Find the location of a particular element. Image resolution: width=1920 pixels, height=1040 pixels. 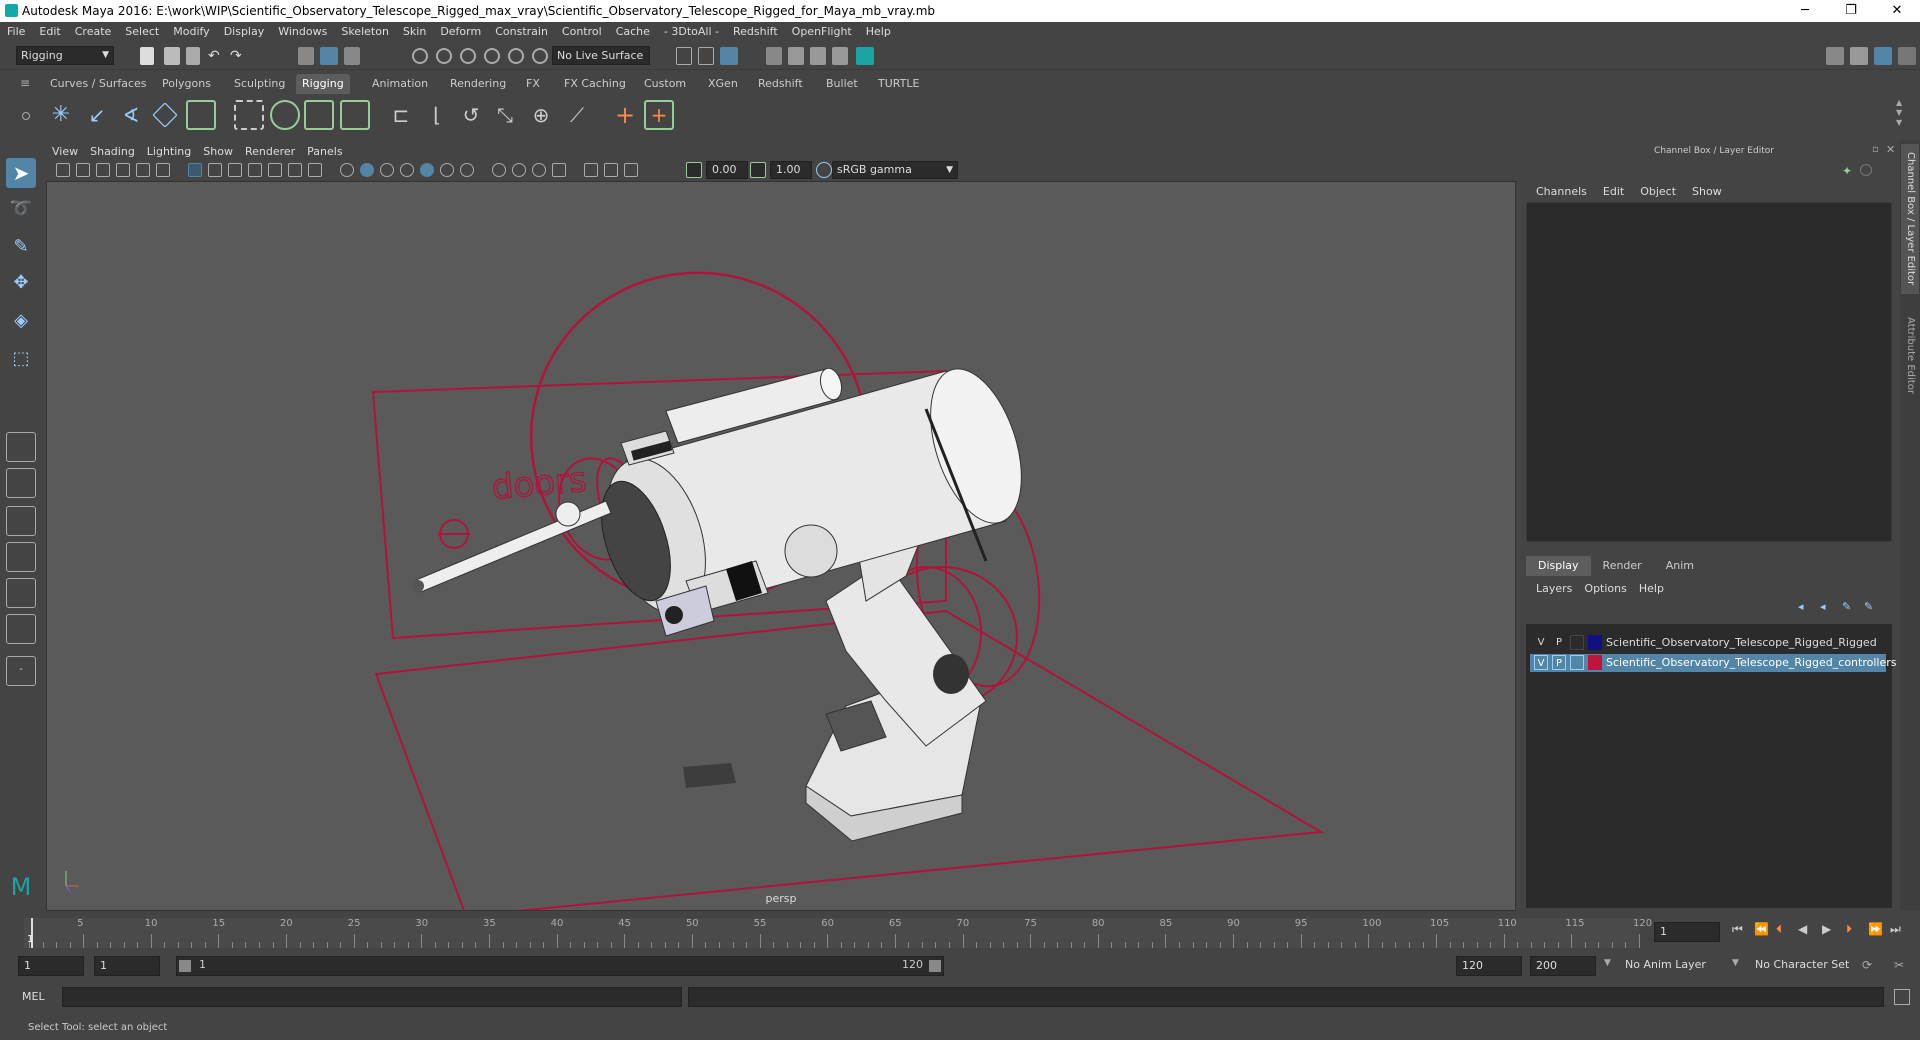

new-scene-icon is located at coordinates (147, 56).